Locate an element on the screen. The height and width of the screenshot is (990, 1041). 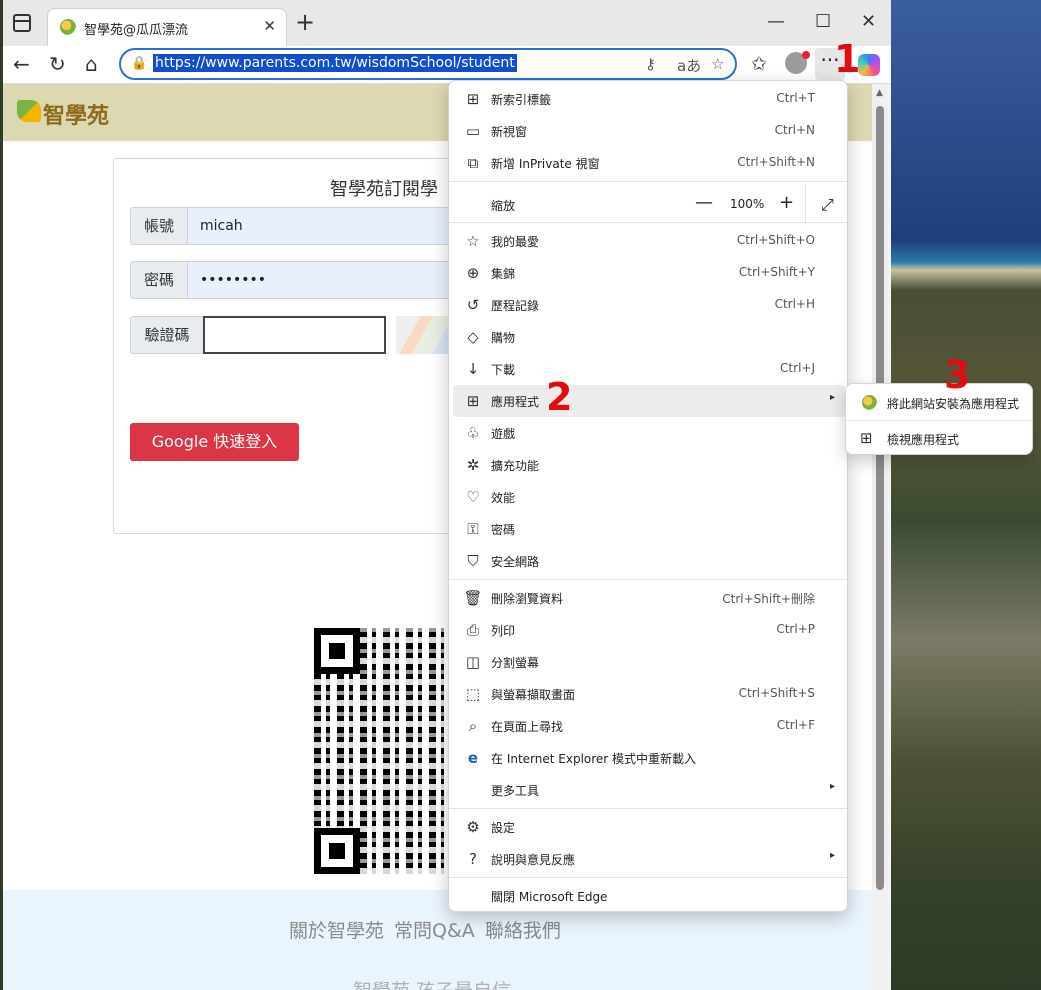
site-name: 智學苑 is located at coordinates (76, 114).